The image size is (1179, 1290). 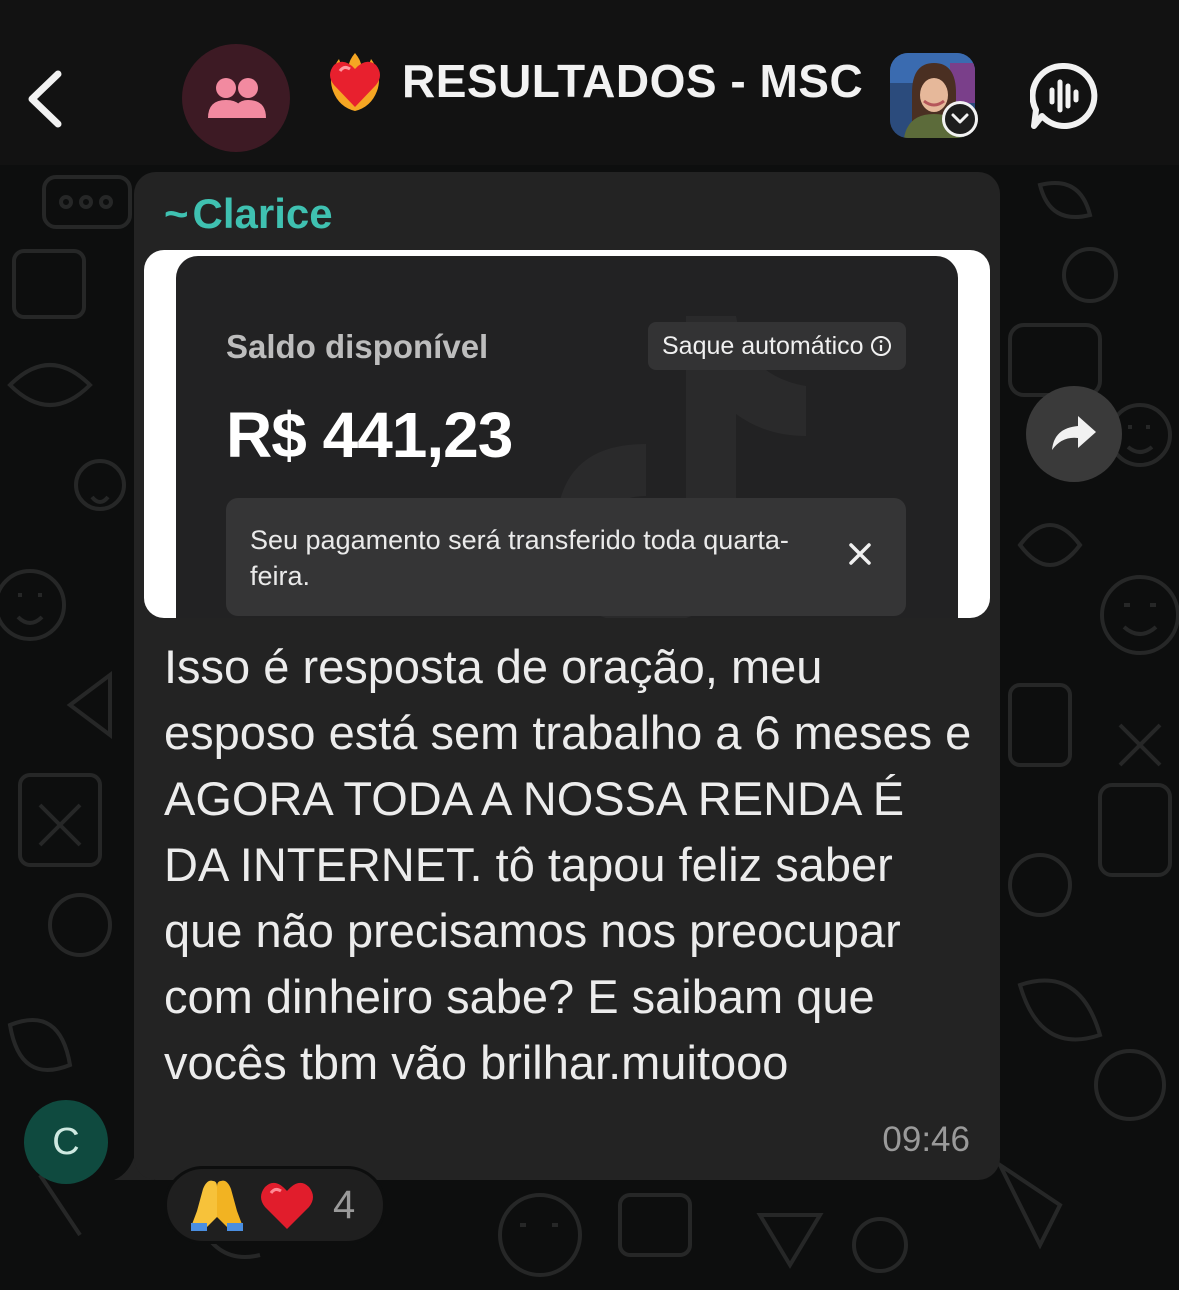 What do you see at coordinates (926, 1139) in the screenshot?
I see `message-time: 09:46` at bounding box center [926, 1139].